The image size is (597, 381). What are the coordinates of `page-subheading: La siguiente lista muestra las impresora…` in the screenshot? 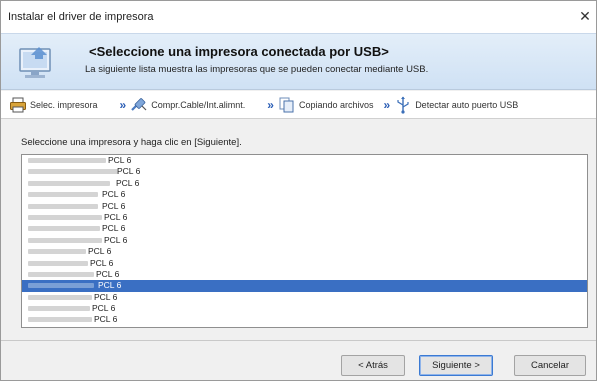 It's located at (257, 69).